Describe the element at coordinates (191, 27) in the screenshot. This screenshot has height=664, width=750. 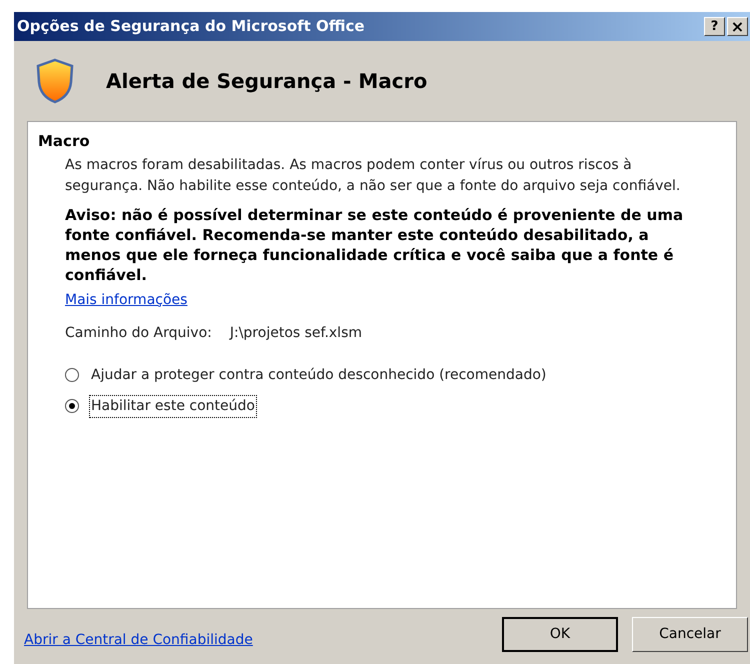
I see `window-title: Opções de Segurança do Microsoft Office` at that location.